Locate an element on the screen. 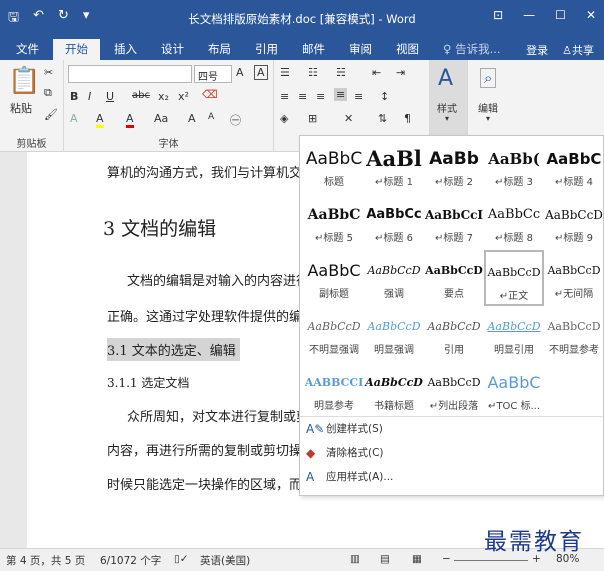 The image size is (604, 571). align-right-icon: ≡ is located at coordinates (320, 96).